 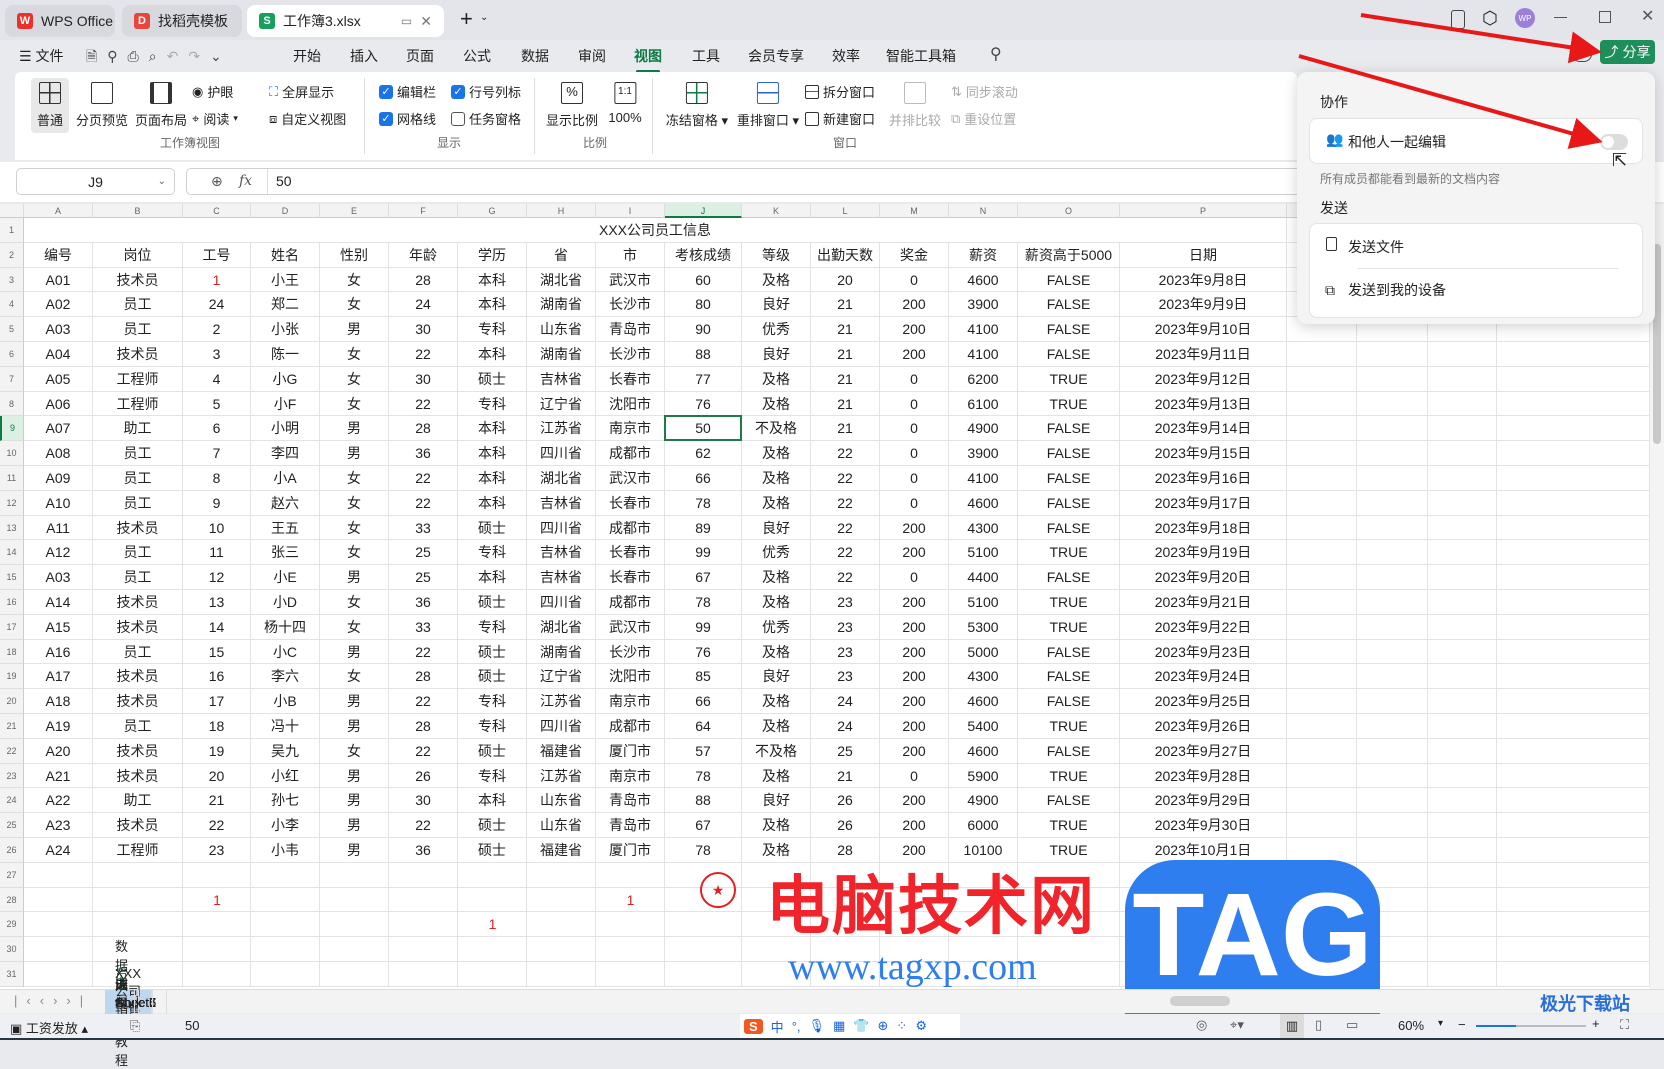 I want to click on header-cell: 学历, so click(x=492, y=255).